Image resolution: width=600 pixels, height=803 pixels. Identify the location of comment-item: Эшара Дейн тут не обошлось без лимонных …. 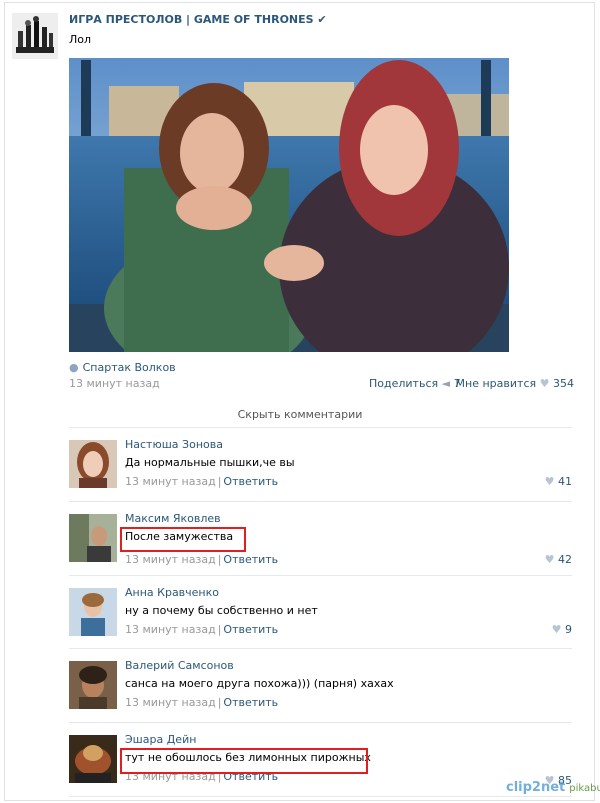
(320, 763).